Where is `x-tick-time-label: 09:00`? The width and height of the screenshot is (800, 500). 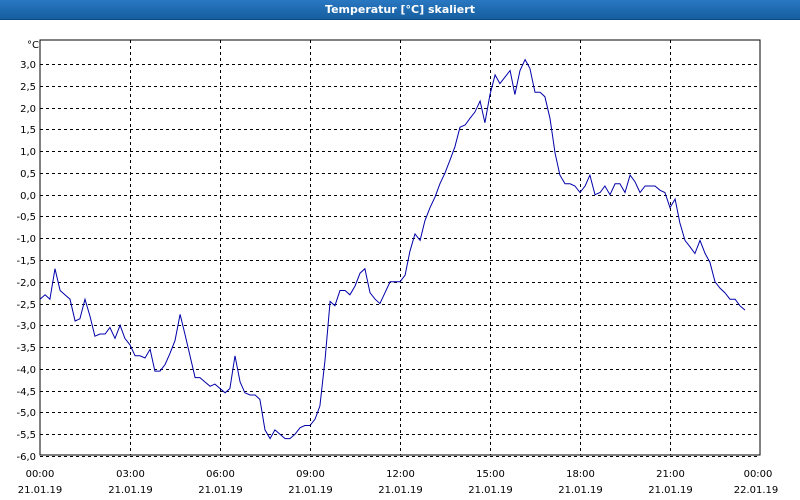
x-tick-time-label: 09:00 is located at coordinates (310, 474).